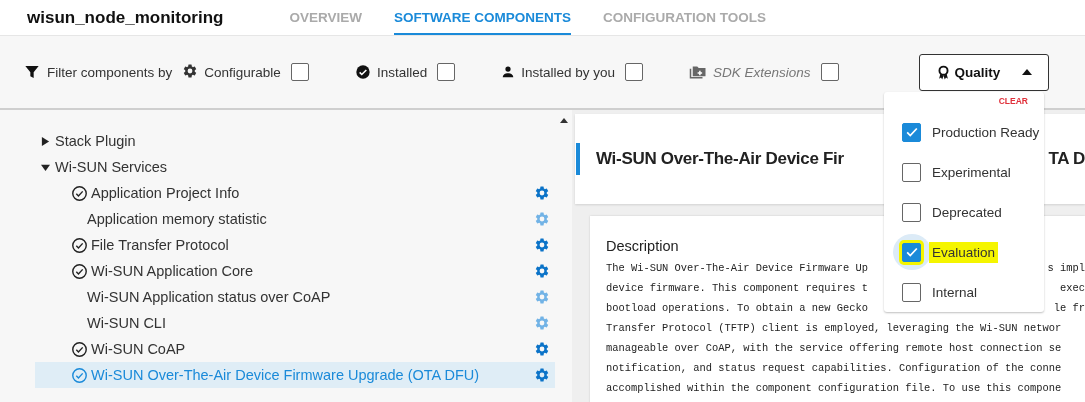 This screenshot has height=402, width=1085. Describe the element at coordinates (1066, 268) in the screenshot. I see `description-text: s impl` at that location.